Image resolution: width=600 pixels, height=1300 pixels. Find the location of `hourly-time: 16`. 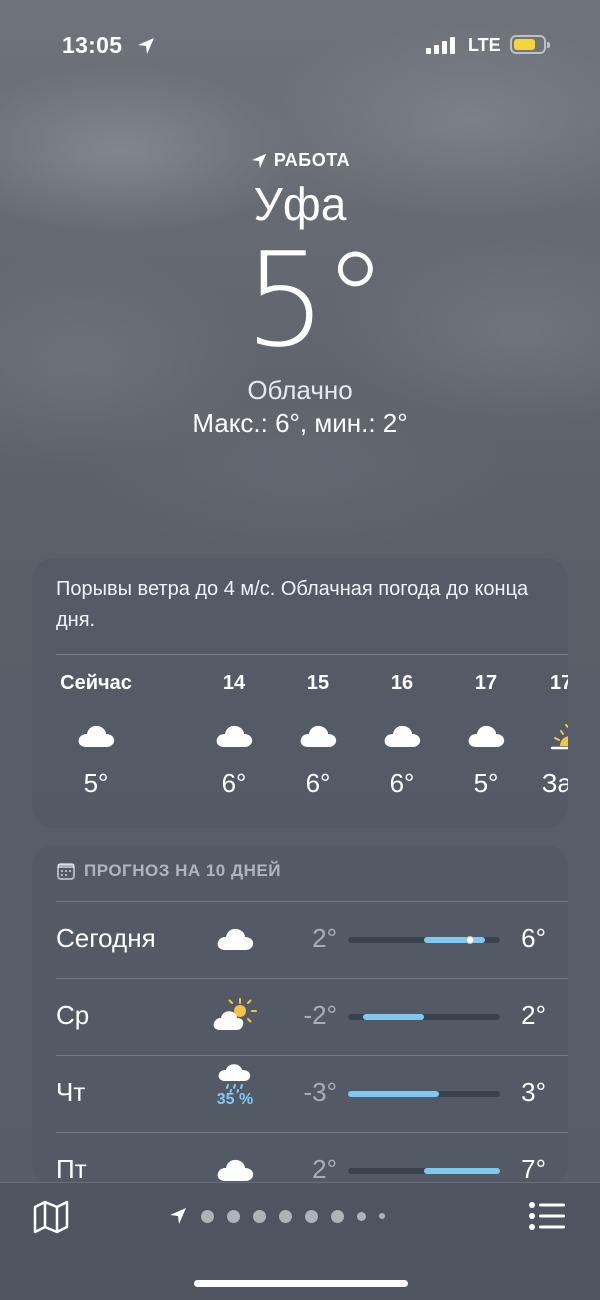

hourly-time: 16 is located at coordinates (402, 683).